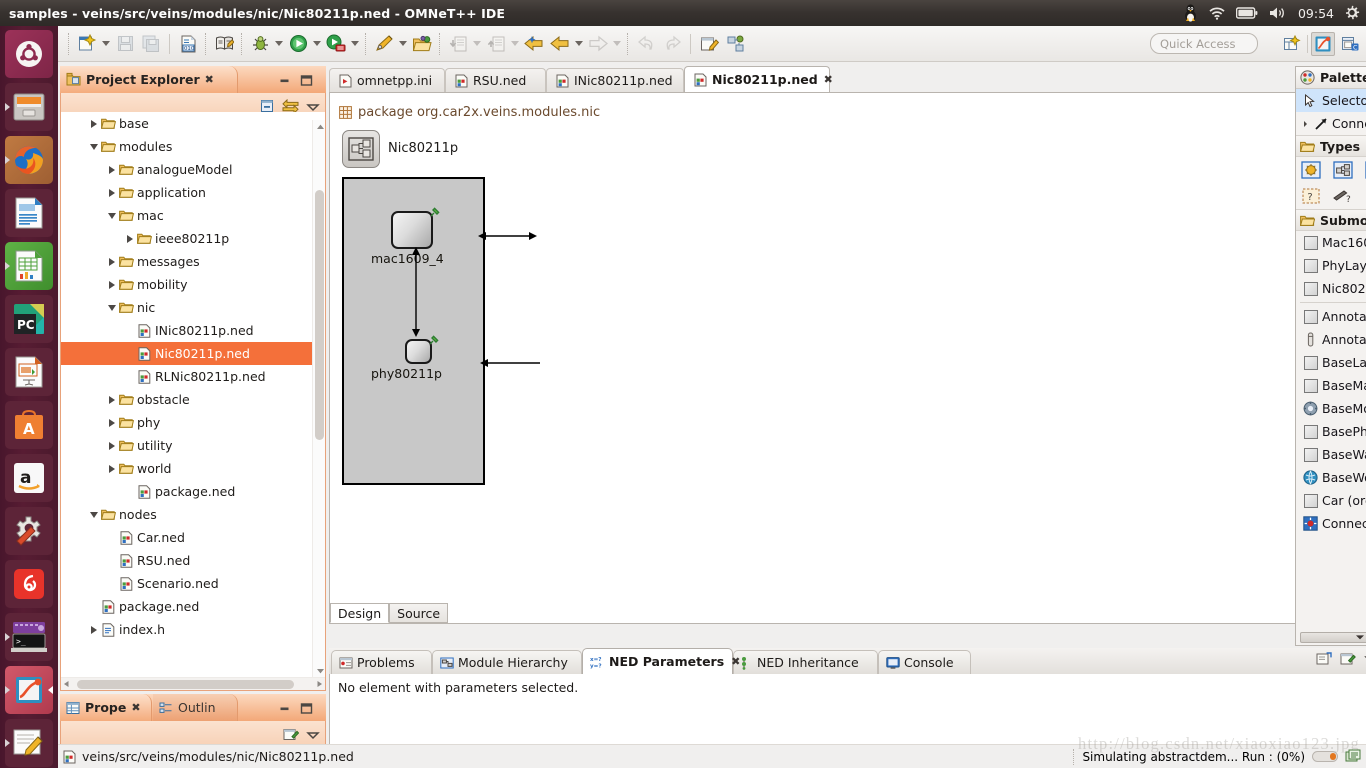  Describe the element at coordinates (193, 376) in the screenshot. I see `tree-item: RLNic80211p.ned` at that location.